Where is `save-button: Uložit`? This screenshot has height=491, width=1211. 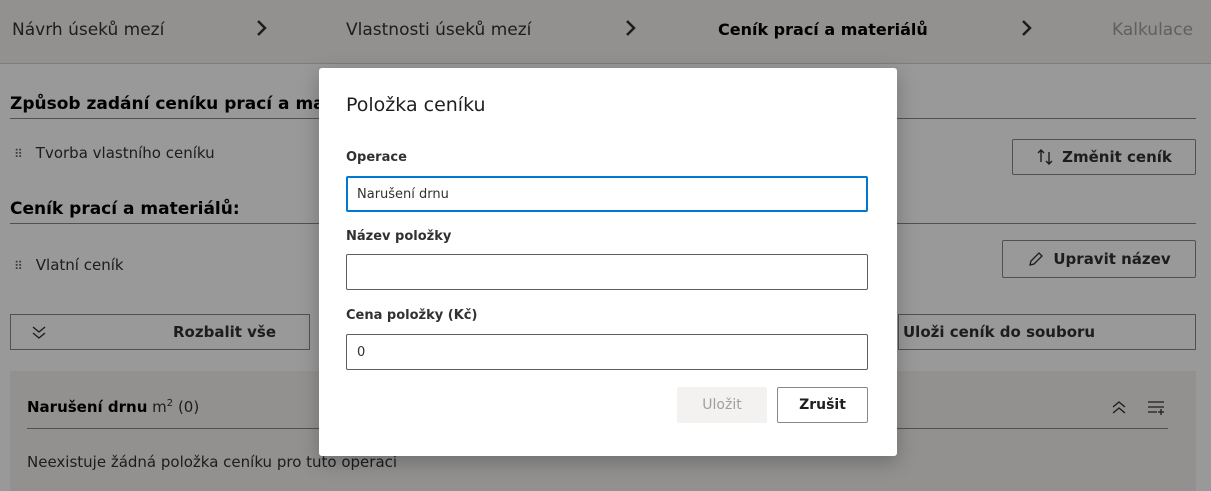
save-button: Uložit is located at coordinates (722, 405).